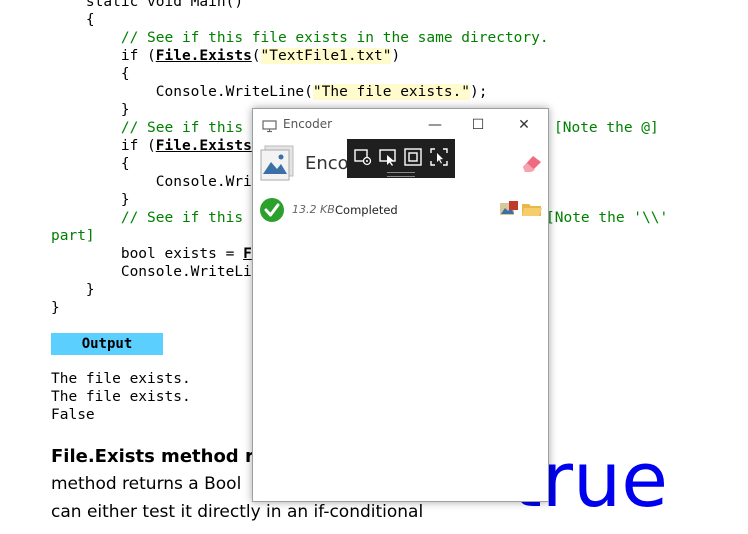 The image size is (748, 534). What do you see at coordinates (606, 128) in the screenshot?
I see `code-comment: [Note the @]` at bounding box center [606, 128].